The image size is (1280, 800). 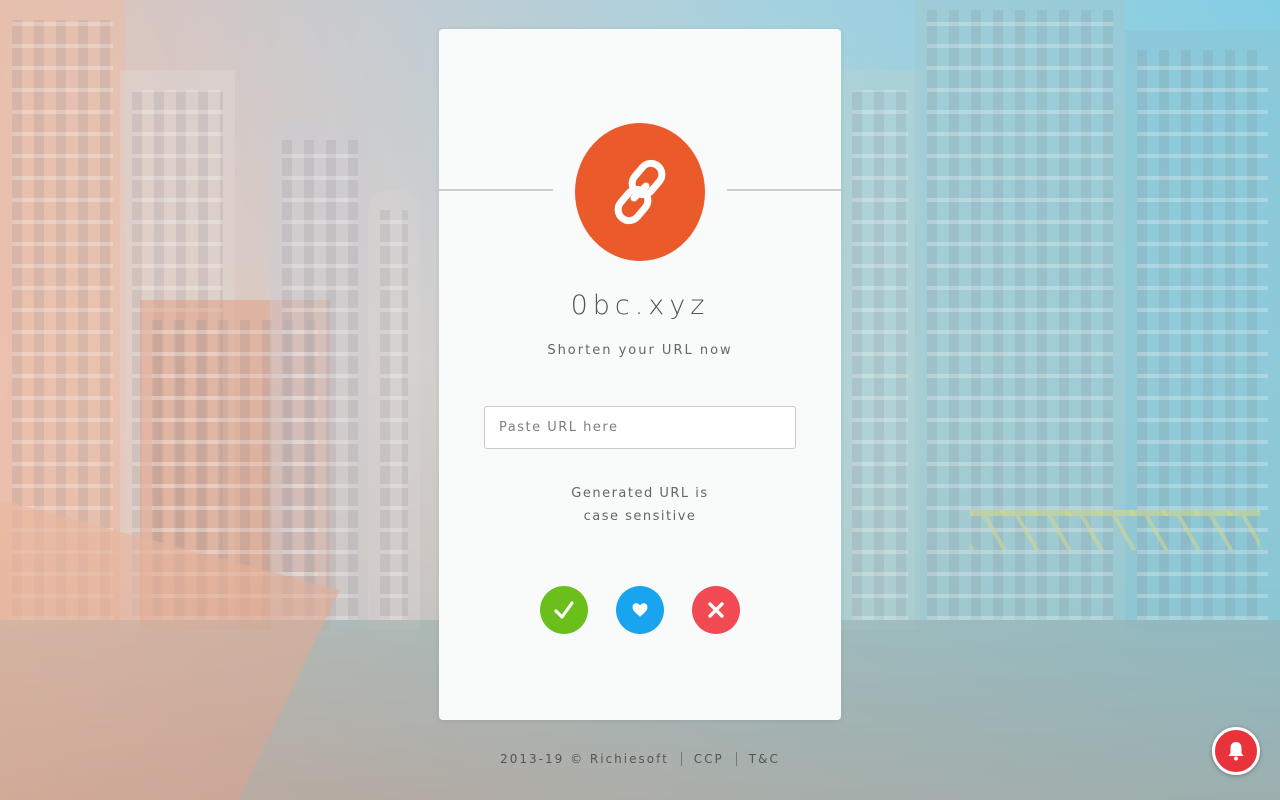 I want to click on checkmark-icon, so click(x=564, y=610).